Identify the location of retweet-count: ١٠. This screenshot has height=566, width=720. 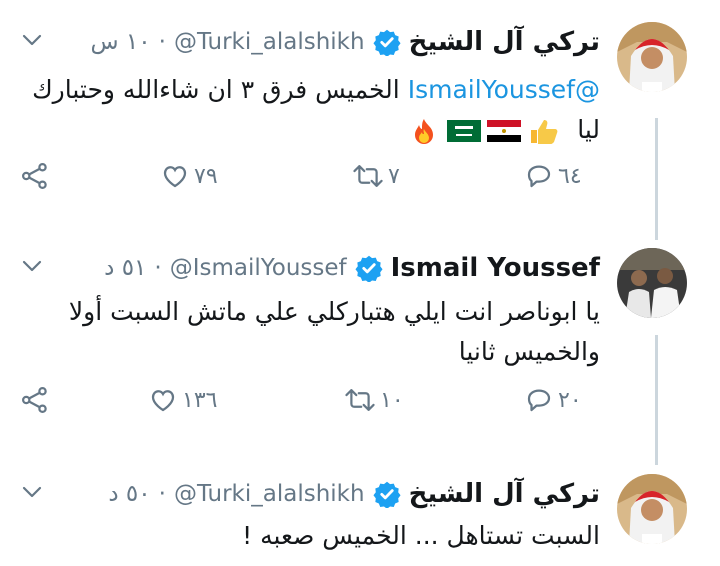
(392, 400).